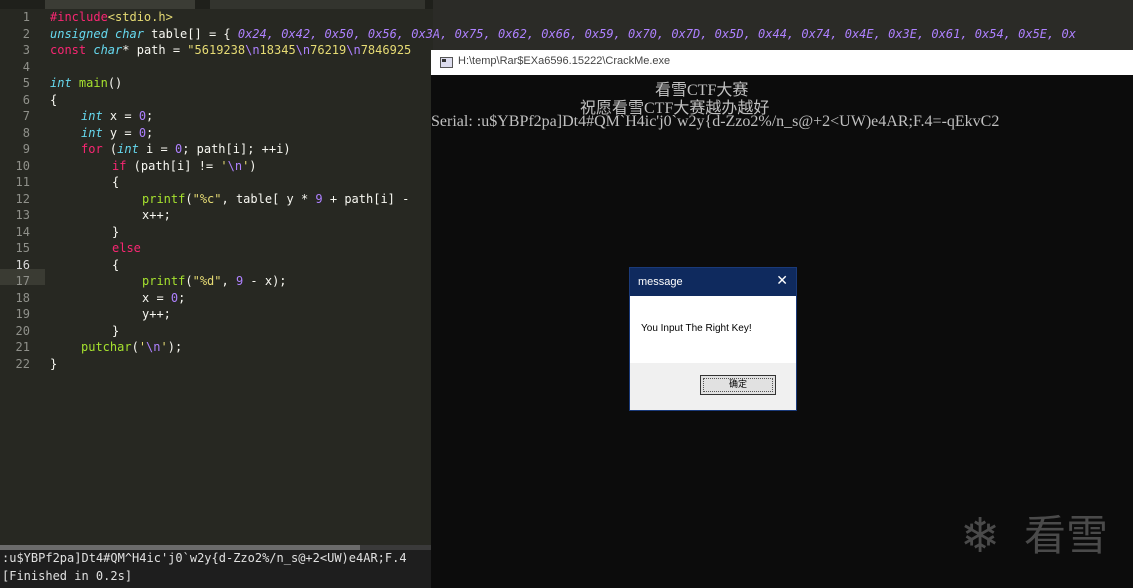 Image resolution: width=1133 pixels, height=588 pixels. I want to click on line-number: 12, so click(22, 198).